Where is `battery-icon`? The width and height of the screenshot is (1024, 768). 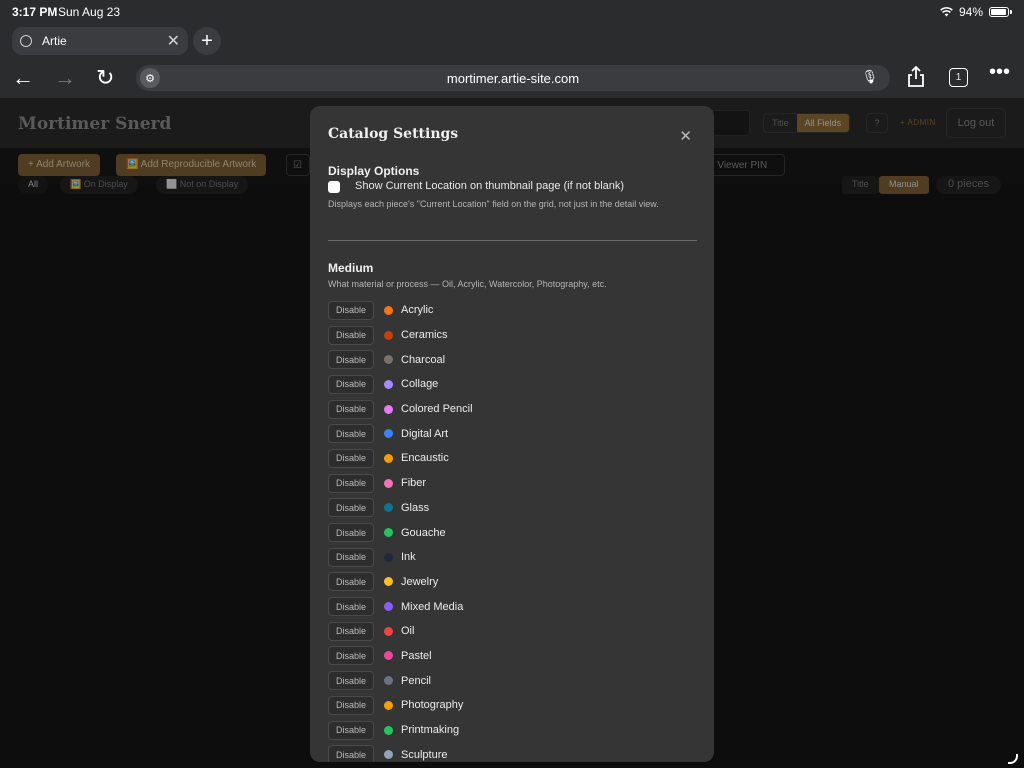
battery-icon is located at coordinates (999, 12).